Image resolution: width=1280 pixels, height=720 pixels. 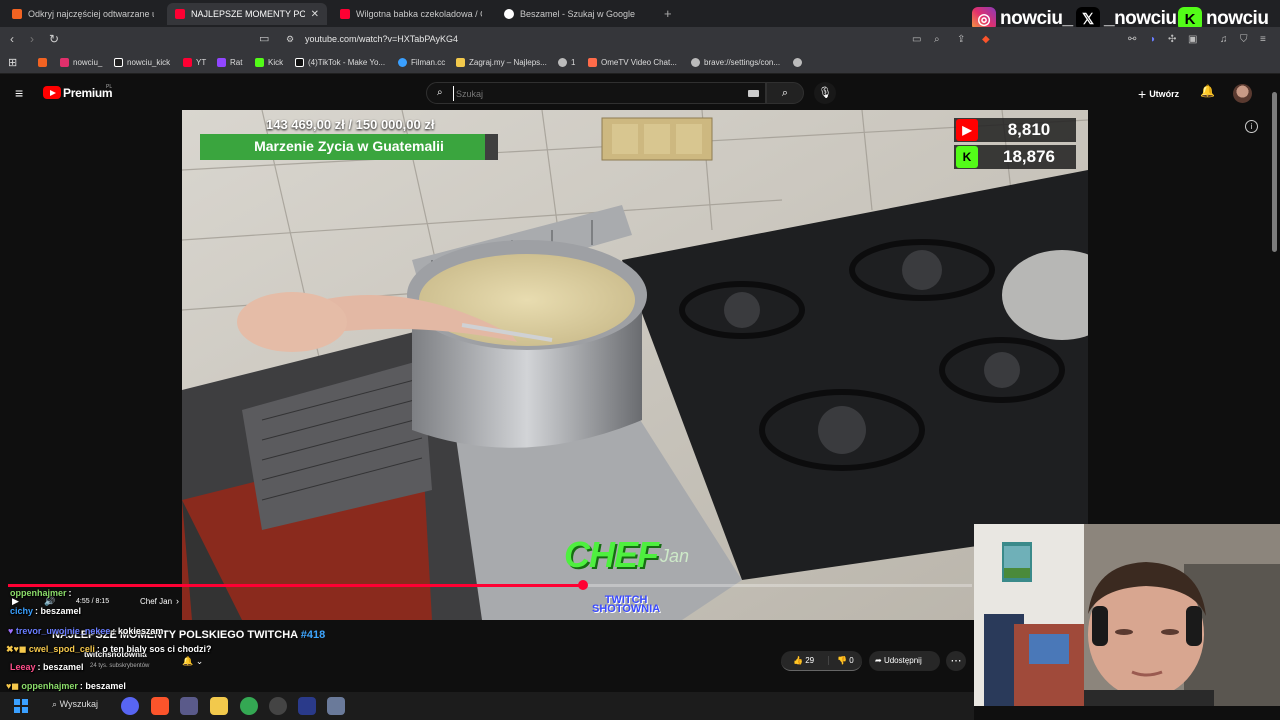 What do you see at coordinates (961, 39) in the screenshot?
I see `share-icon: ⇪` at bounding box center [961, 39].